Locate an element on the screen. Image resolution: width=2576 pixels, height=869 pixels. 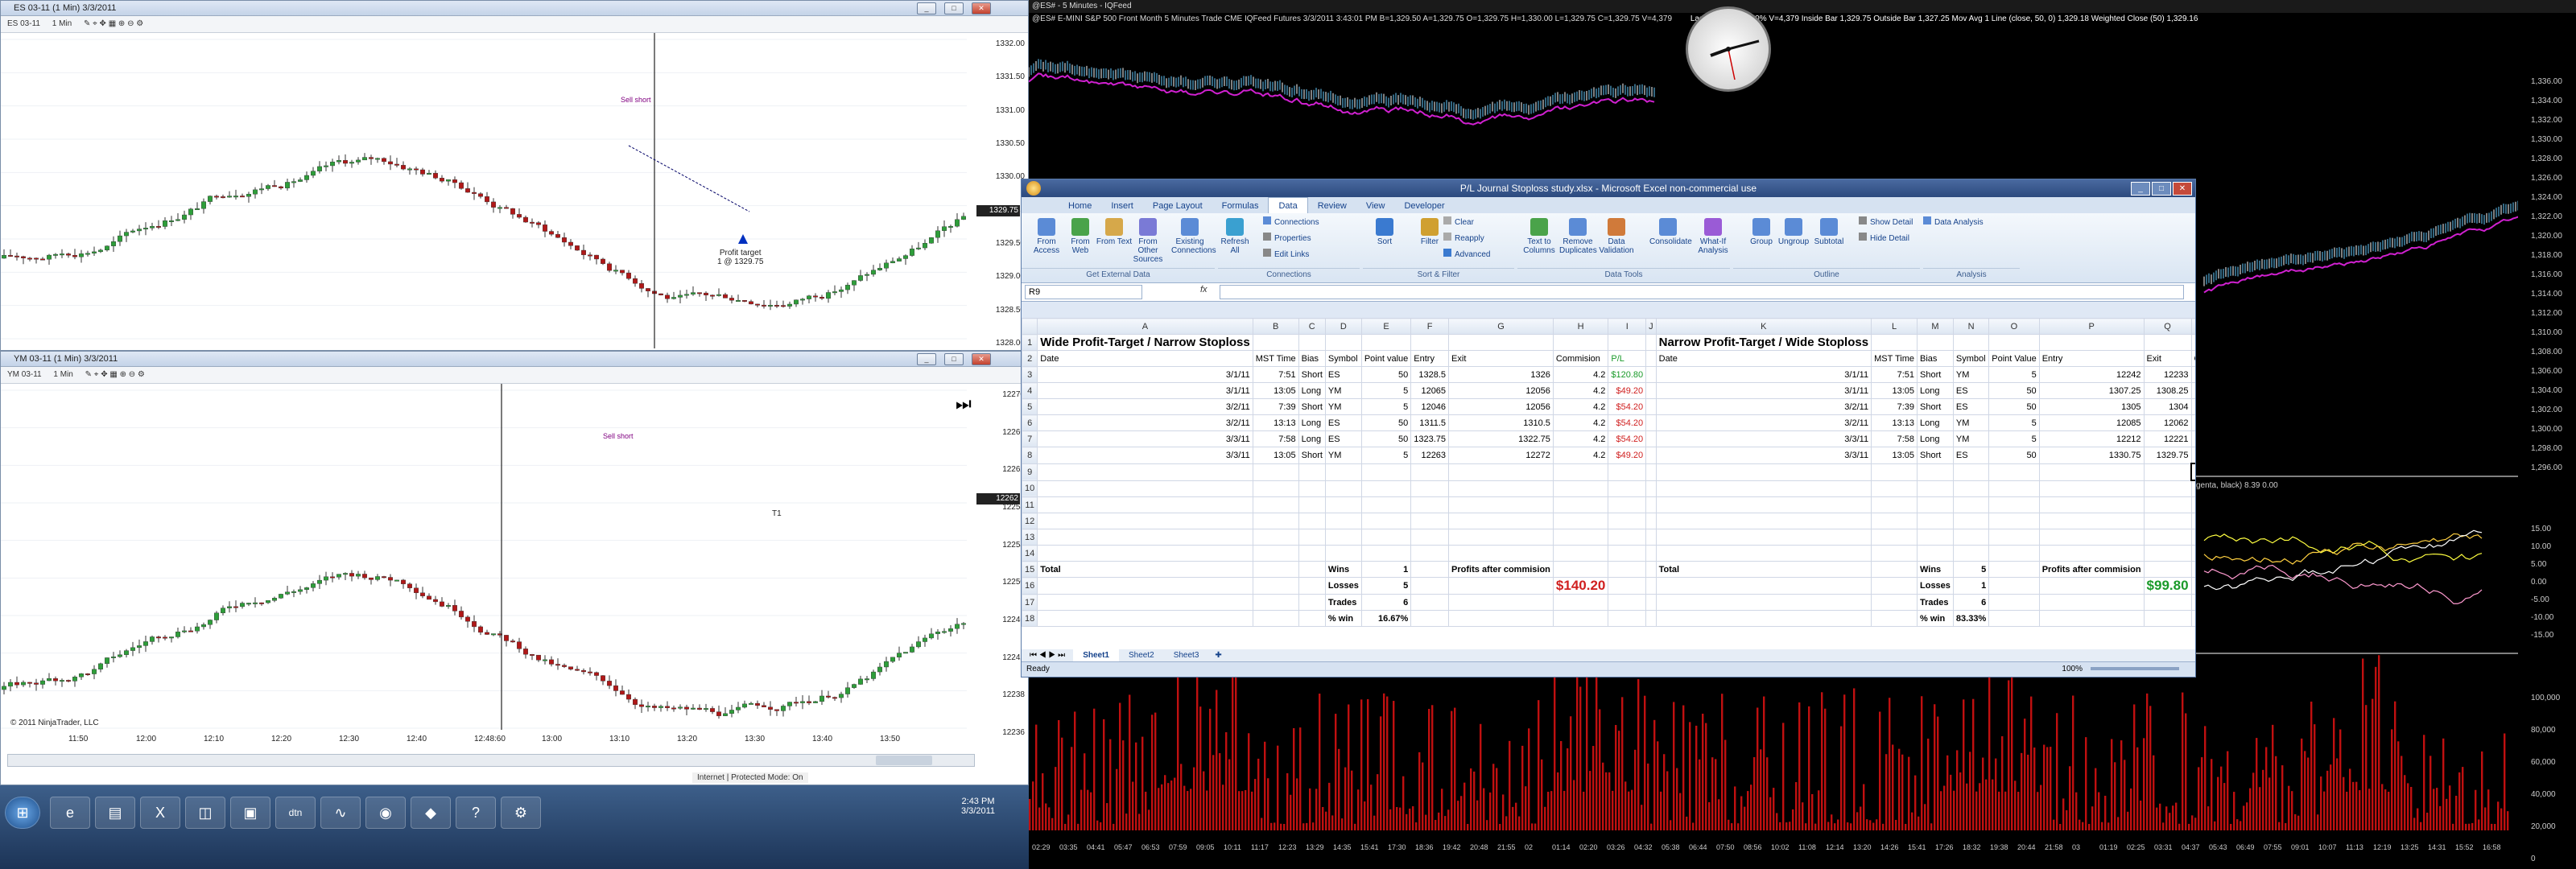
cell: 16.67% is located at coordinates (1386, 618).